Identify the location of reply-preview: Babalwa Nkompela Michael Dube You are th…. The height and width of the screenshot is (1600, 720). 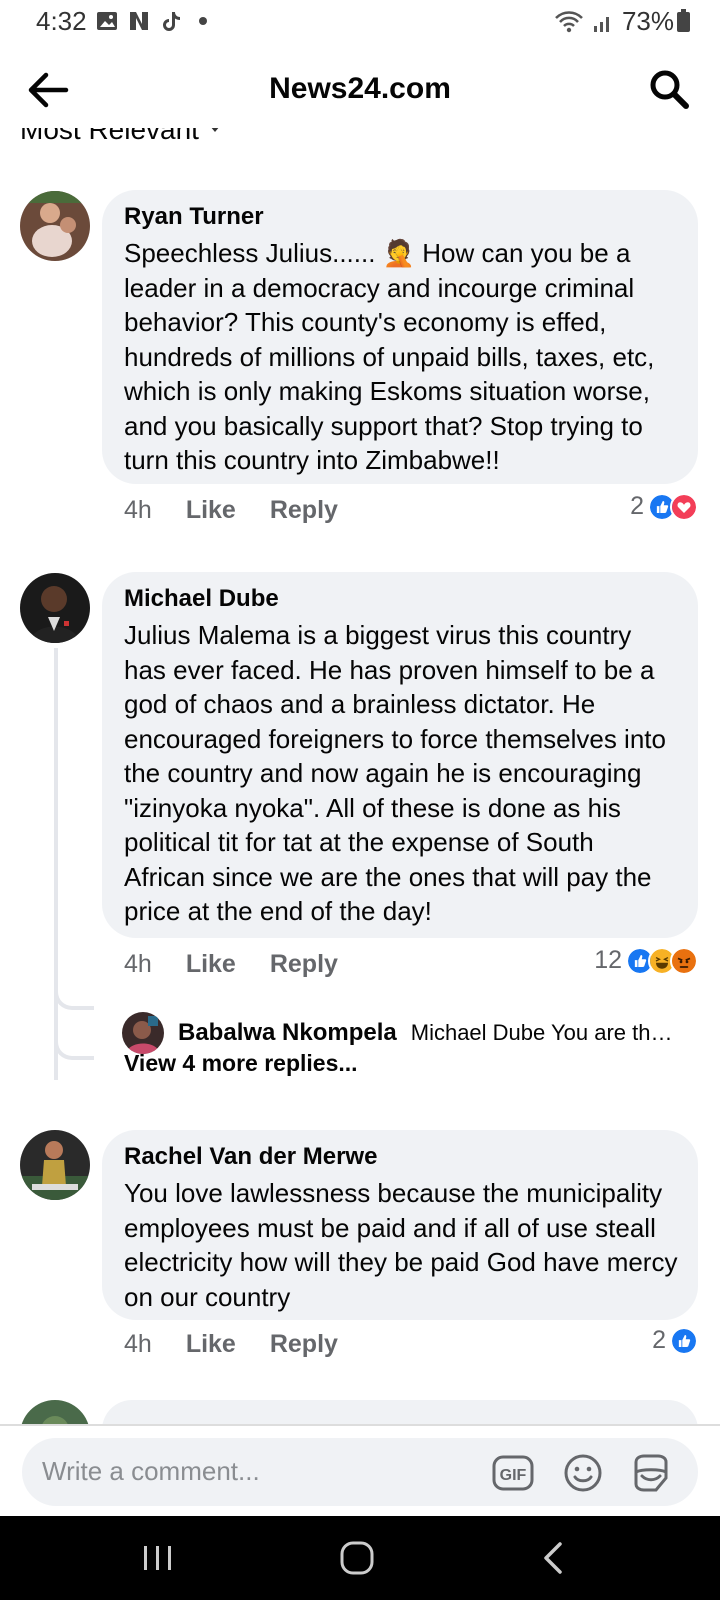
(402, 1033).